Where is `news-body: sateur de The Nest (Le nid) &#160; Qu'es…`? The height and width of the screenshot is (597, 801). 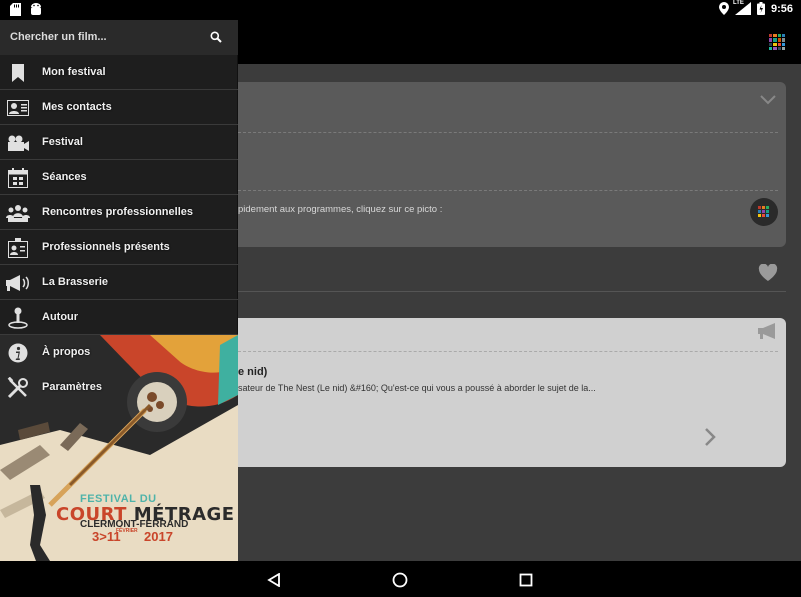 news-body: sateur de The Nest (Le nid) &#160; Qu'es… is located at coordinates (417, 388).